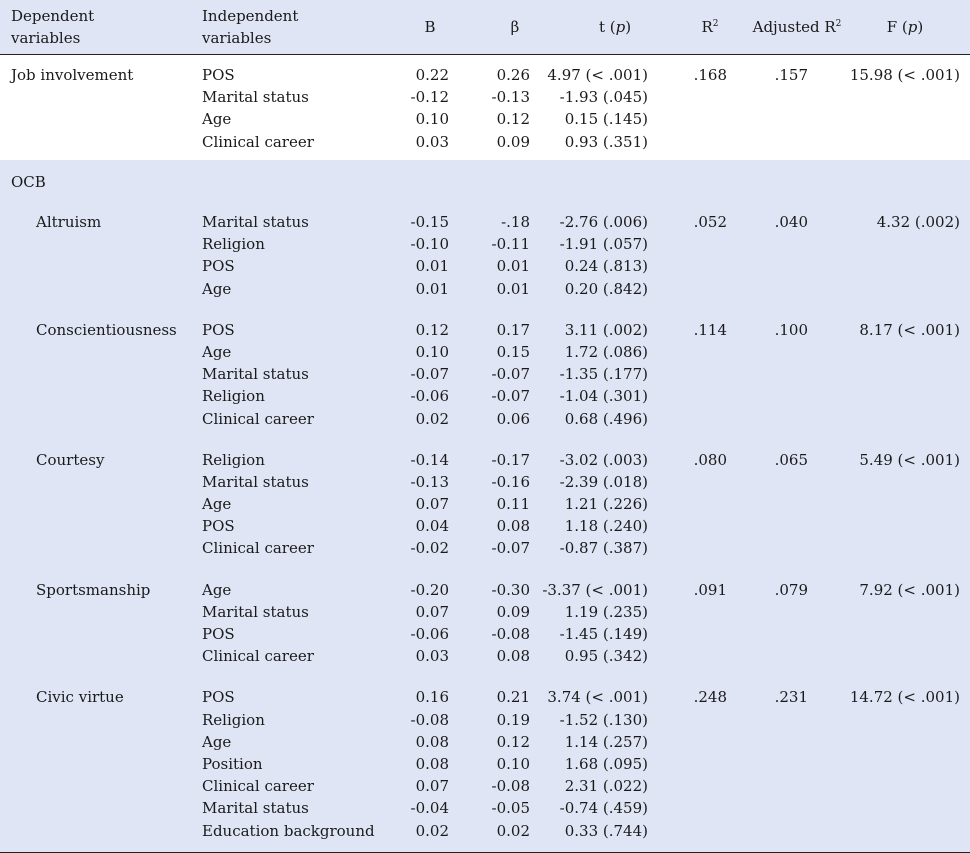 The width and height of the screenshot is (970, 853). What do you see at coordinates (425, 763) in the screenshot?
I see `table-row: Position 0.08 0.10 1.68 (.095)` at bounding box center [425, 763].